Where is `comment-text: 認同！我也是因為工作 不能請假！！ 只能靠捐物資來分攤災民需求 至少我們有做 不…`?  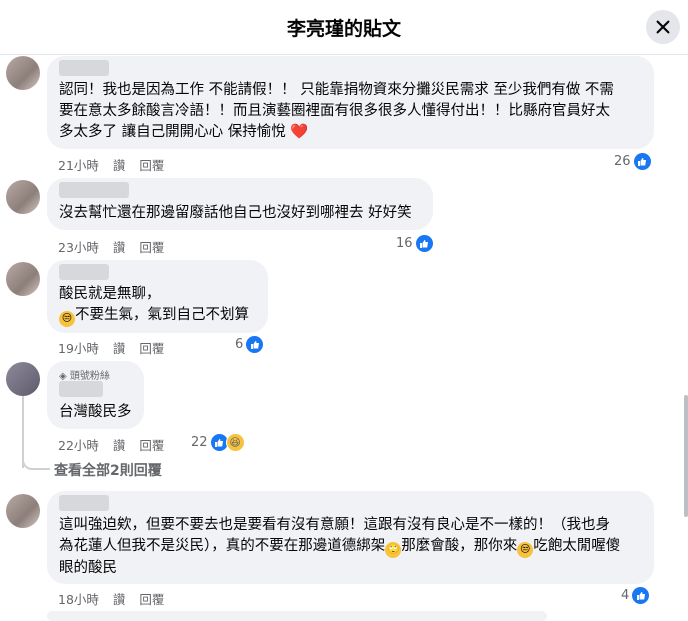 comment-text: 認同！我也是因為工作 不能請假！！ 只能靠捐物資來分攤災民需求 至少我們有做 不… is located at coordinates (336, 111).